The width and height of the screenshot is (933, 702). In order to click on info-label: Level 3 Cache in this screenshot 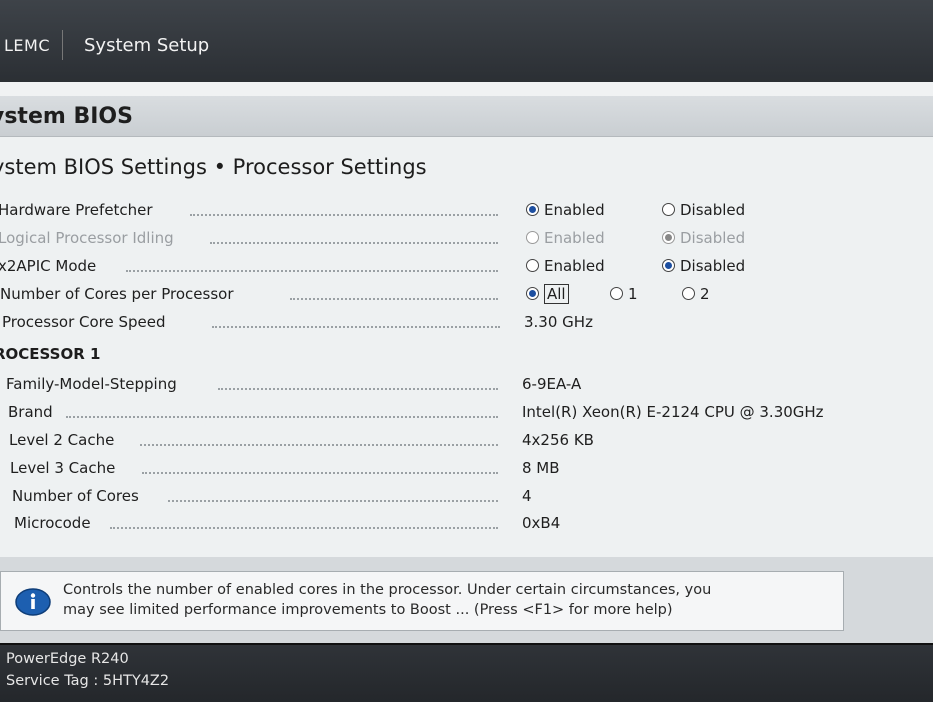, I will do `click(65, 468)`.